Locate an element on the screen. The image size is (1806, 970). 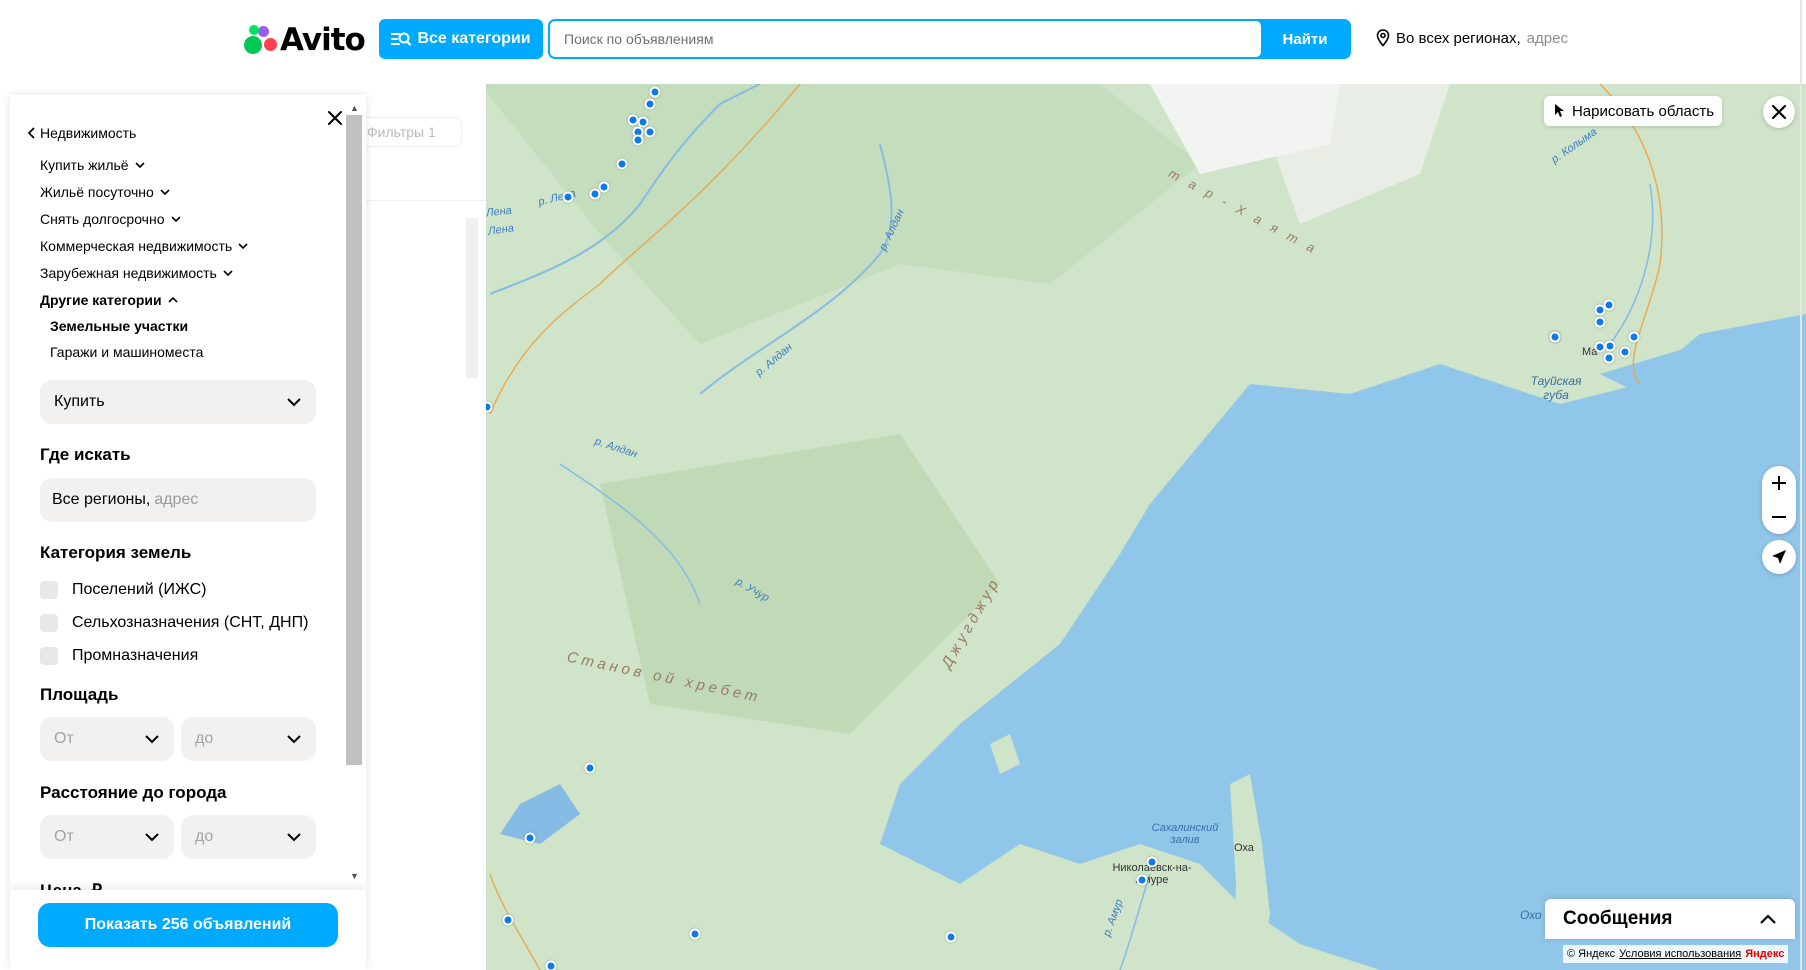
zoom-out-button is located at coordinates (1779, 517).